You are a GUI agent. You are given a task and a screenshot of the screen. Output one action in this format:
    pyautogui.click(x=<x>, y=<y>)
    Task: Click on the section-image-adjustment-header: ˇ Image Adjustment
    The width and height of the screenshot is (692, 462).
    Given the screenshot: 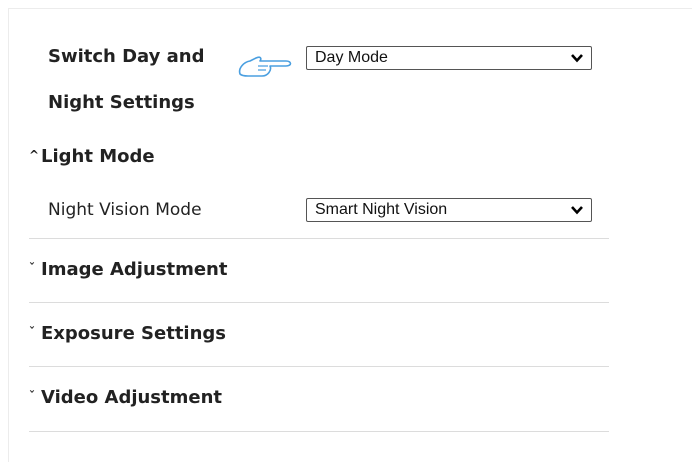 What is the action you would take?
    pyautogui.click(x=128, y=269)
    